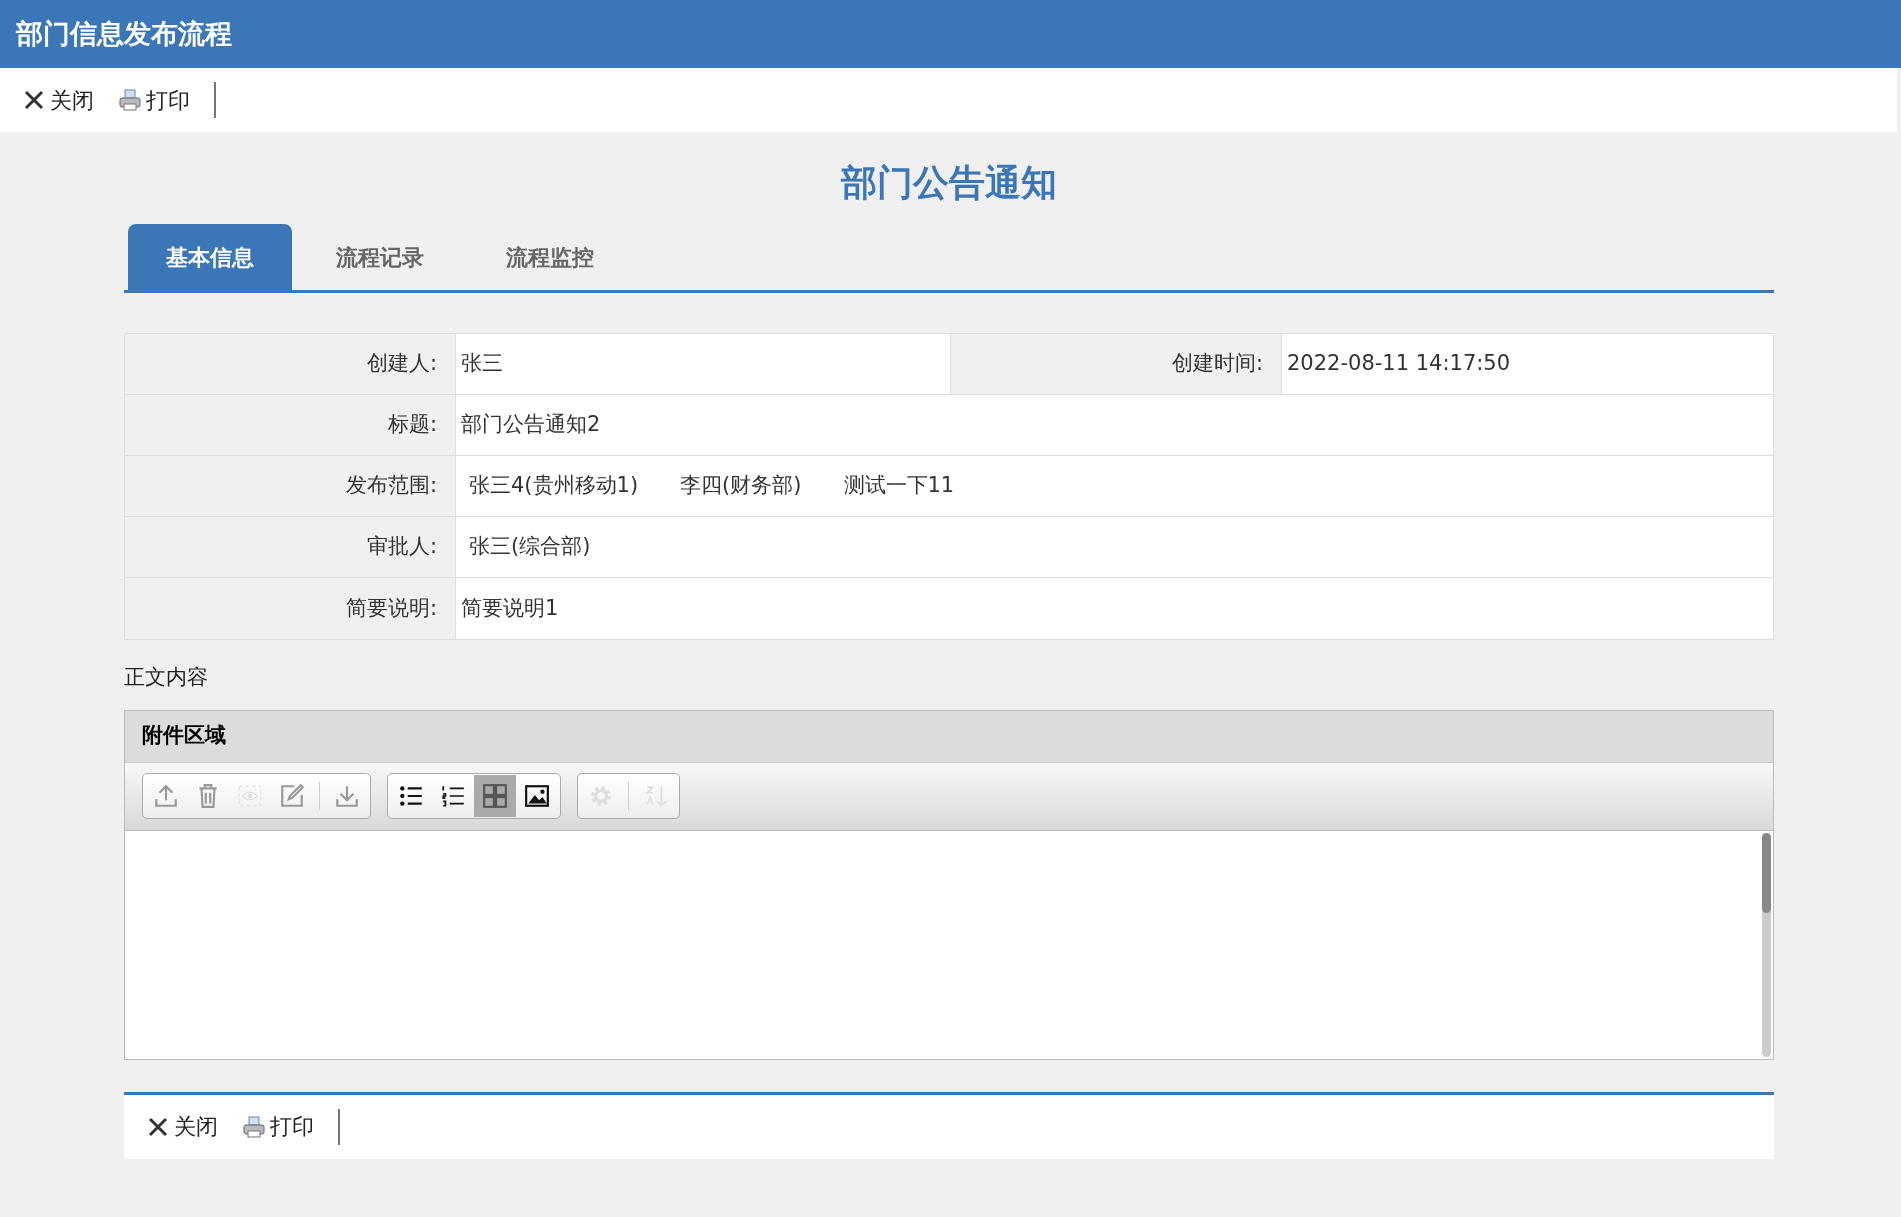 The height and width of the screenshot is (1217, 1901). Describe the element at coordinates (948, 183) in the screenshot. I see `form-title: 部门公告通知` at that location.